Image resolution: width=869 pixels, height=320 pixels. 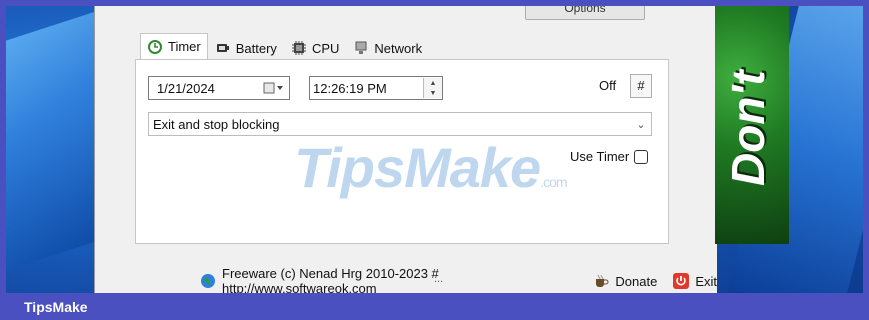 I want to click on cpu-icon, so click(x=299, y=48).